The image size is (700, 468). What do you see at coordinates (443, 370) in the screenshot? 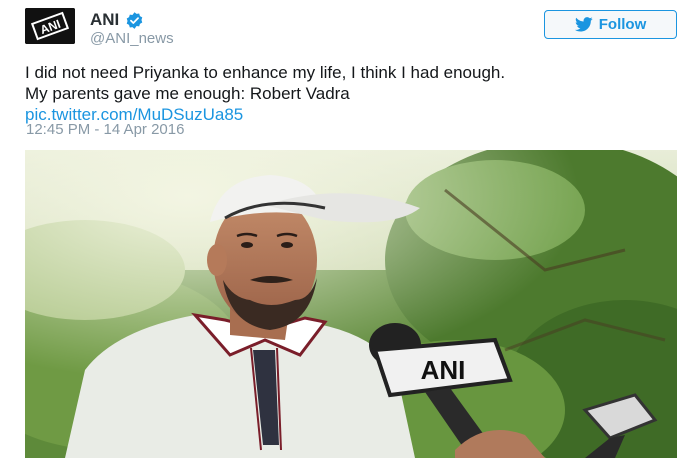
I see `mic-logo-text: ANI` at bounding box center [443, 370].